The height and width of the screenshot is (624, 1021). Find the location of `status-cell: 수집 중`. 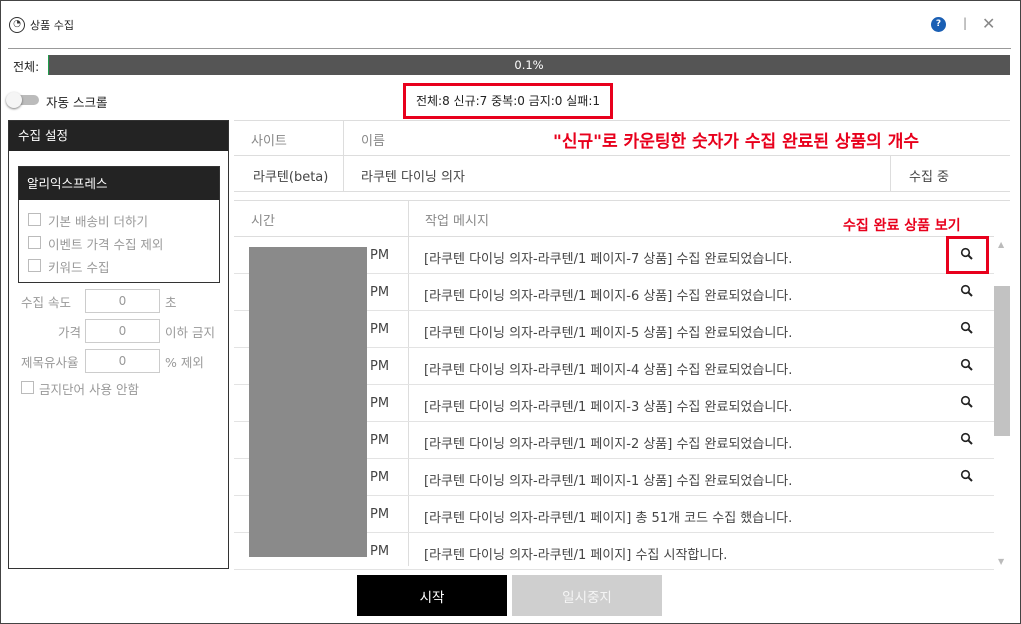

status-cell: 수집 중 is located at coordinates (929, 177).